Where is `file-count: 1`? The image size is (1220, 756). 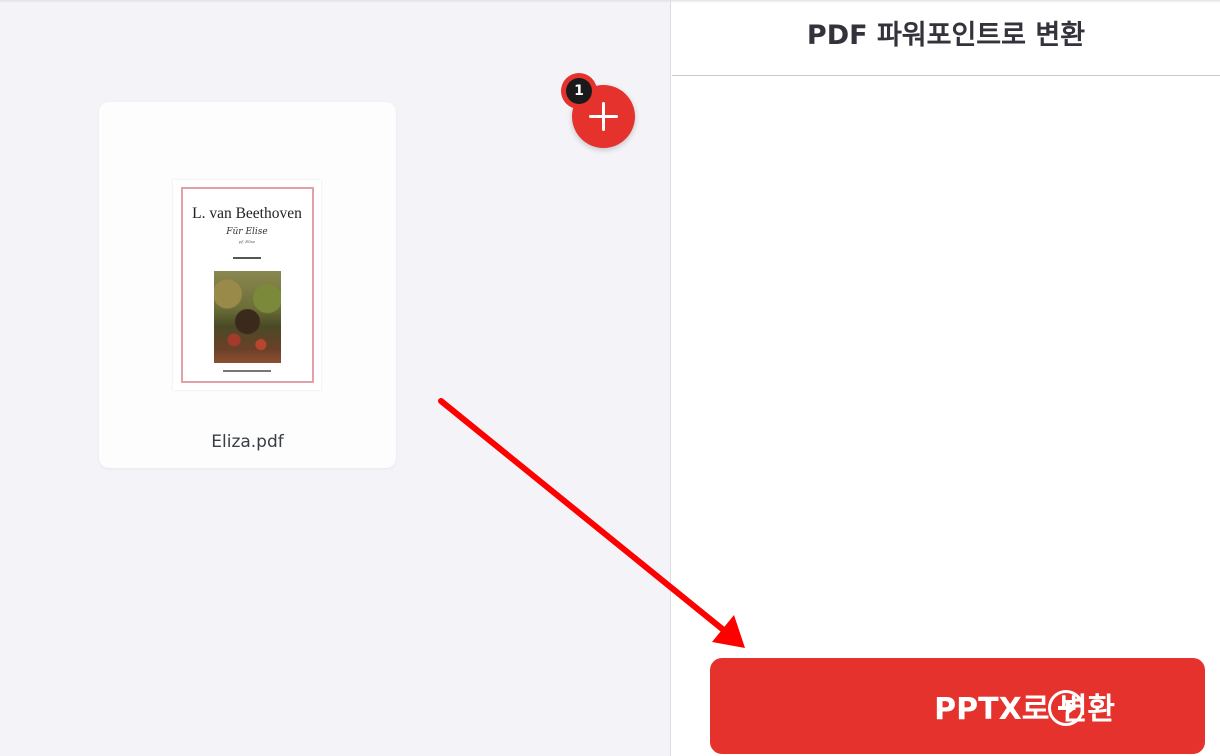
file-count: 1 is located at coordinates (579, 91).